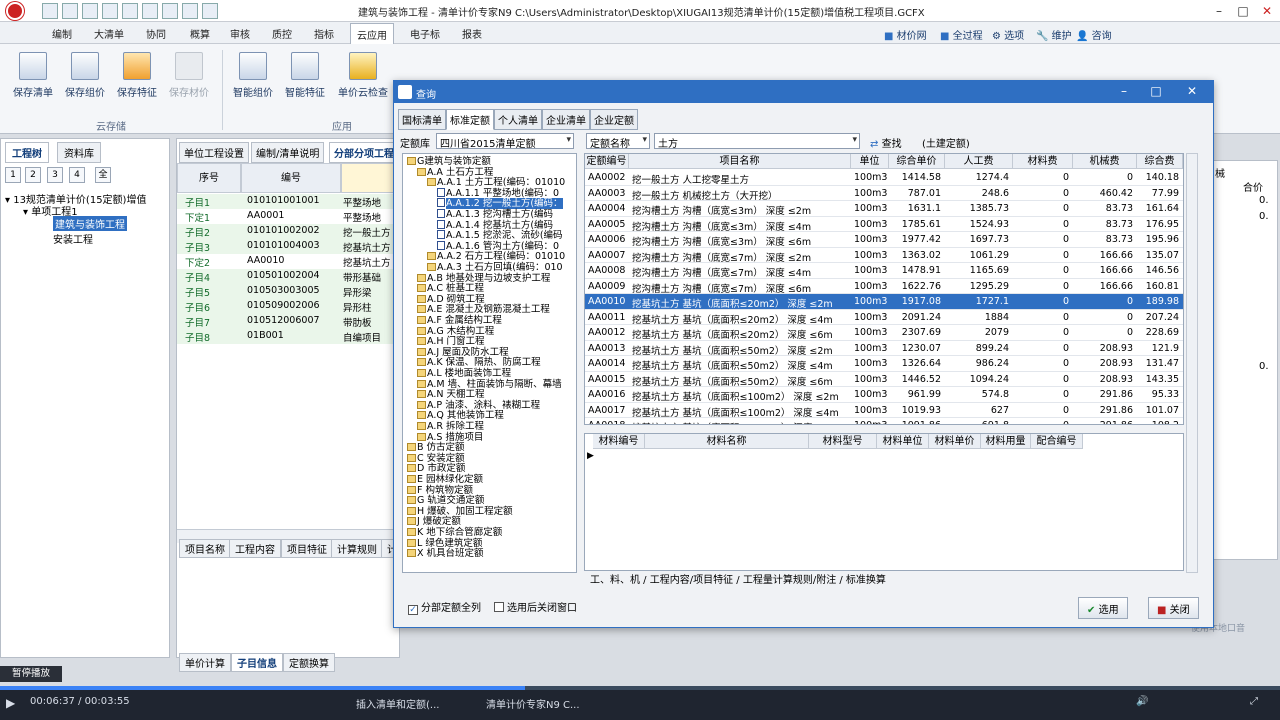 This screenshot has height=720, width=1280. I want to click on level-4-button: 4, so click(77, 175).